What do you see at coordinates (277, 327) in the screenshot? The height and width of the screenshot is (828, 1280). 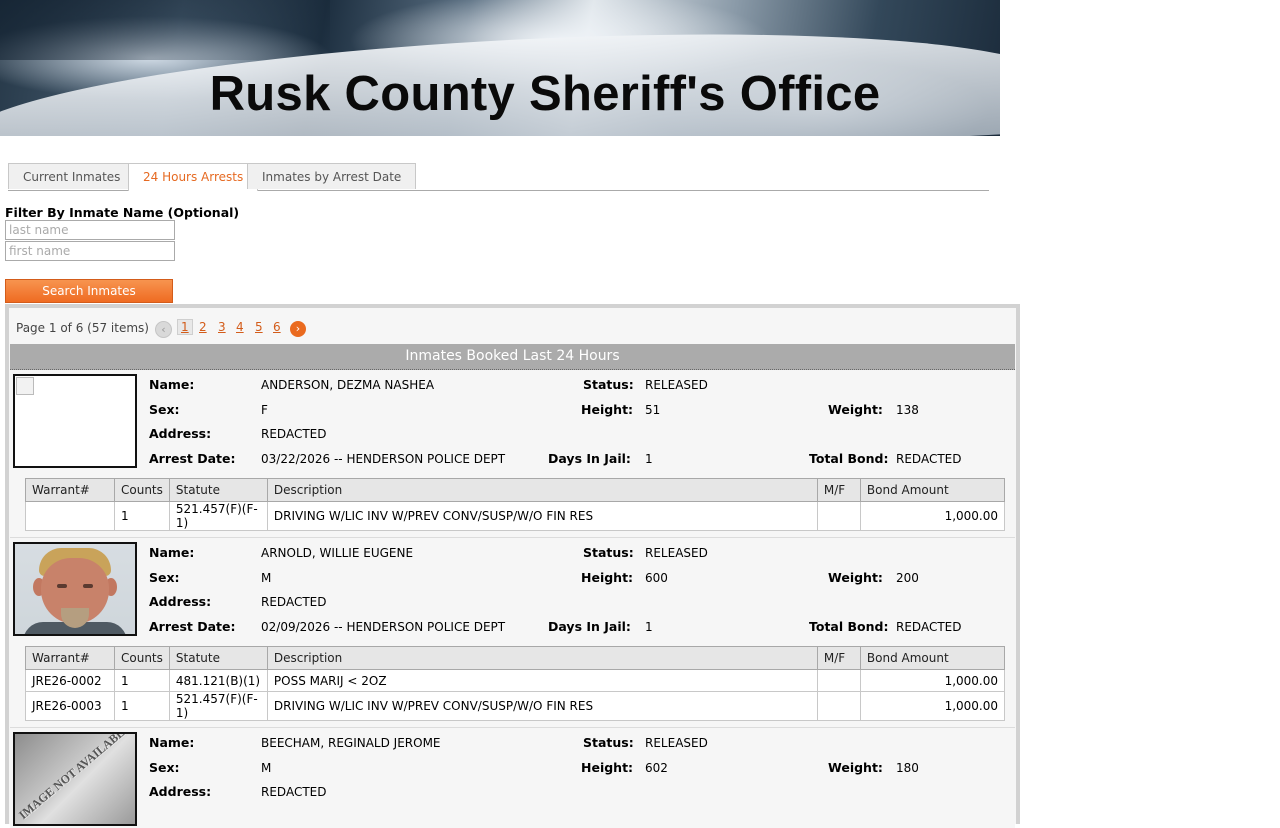 I see `page-link-6: 6` at bounding box center [277, 327].